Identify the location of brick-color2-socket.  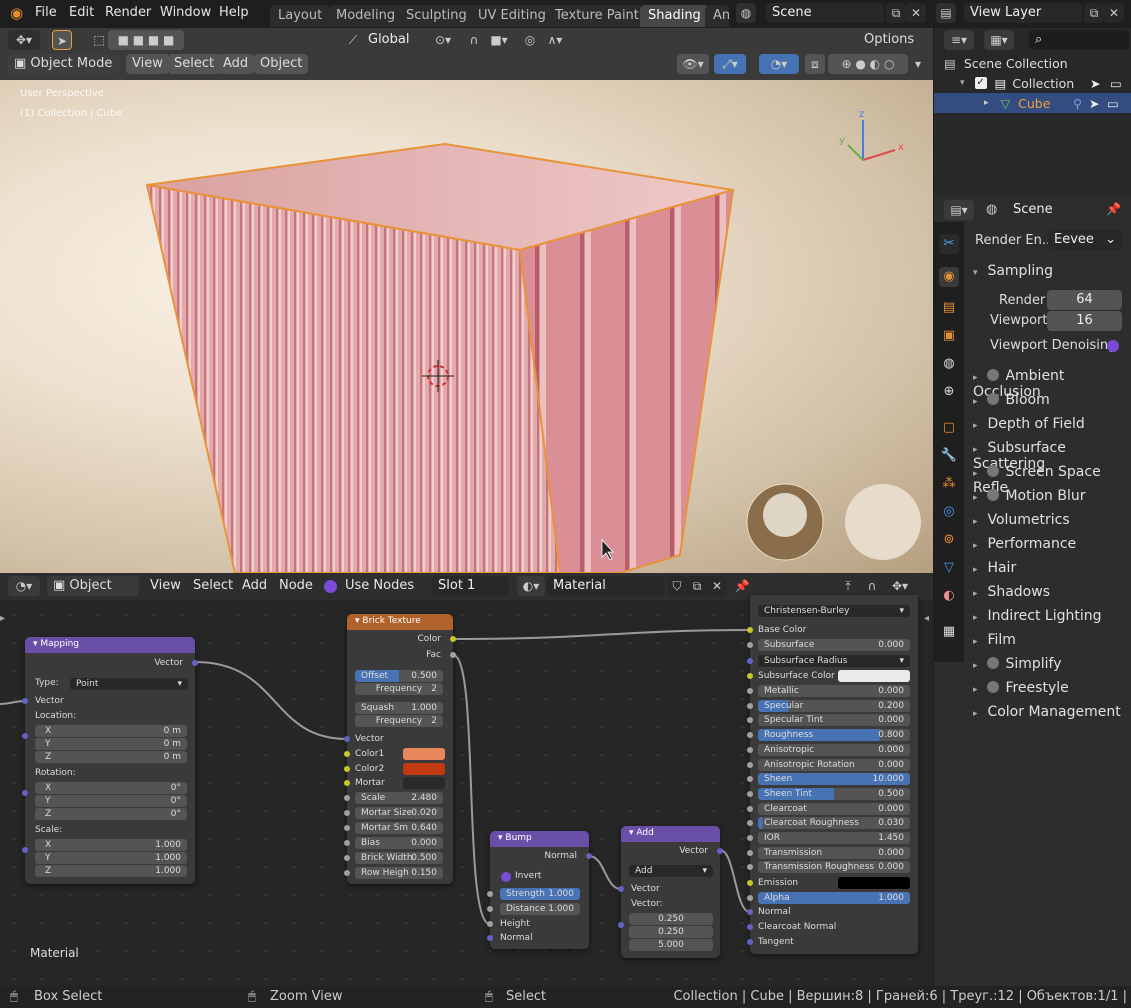
(347, 769).